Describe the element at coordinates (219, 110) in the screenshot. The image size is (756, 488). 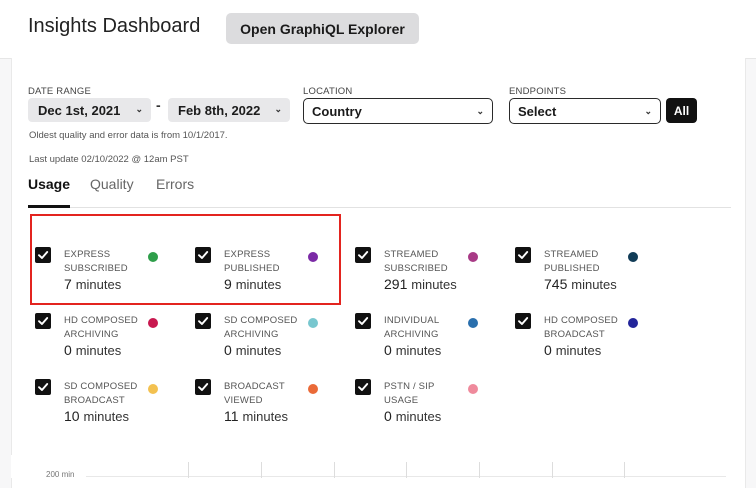
I see `end-date-value: Feb 8th, 2022` at that location.